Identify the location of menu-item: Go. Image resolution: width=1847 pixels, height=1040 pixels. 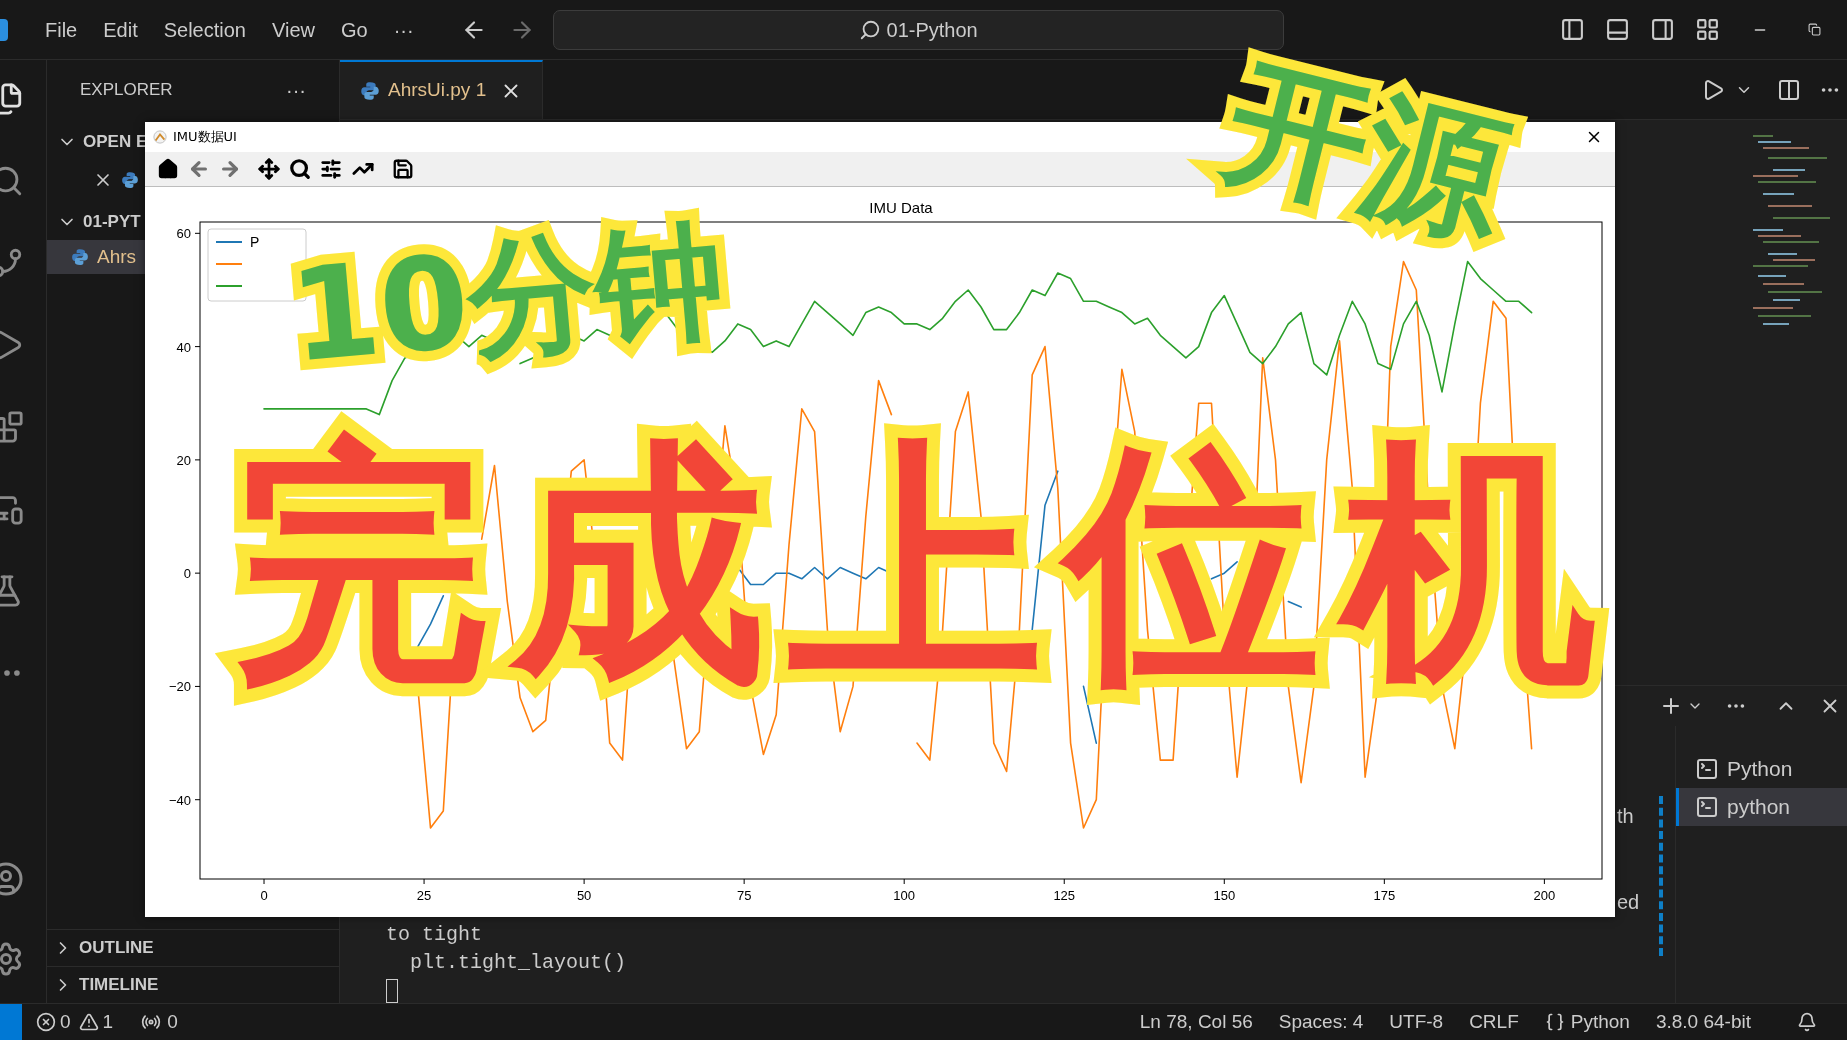
(354, 29).